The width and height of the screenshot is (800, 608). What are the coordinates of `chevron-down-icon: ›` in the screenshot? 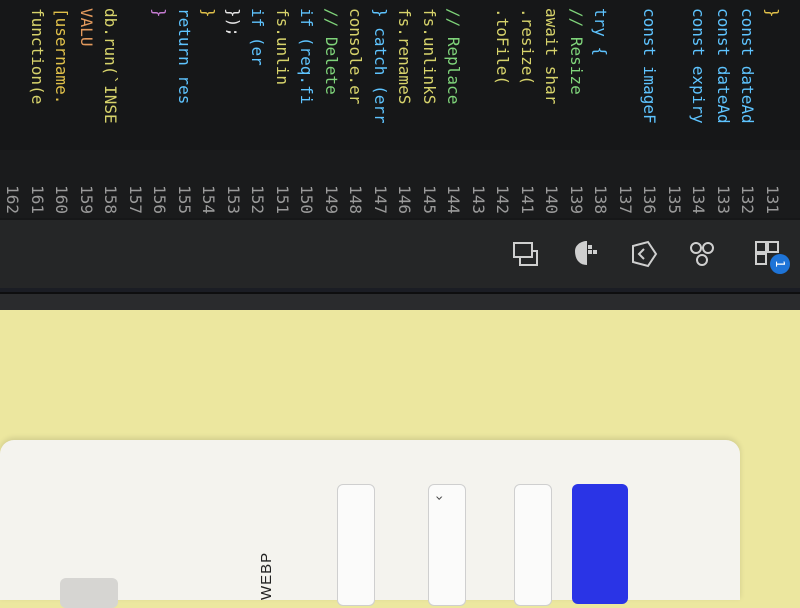 It's located at (438, 498).